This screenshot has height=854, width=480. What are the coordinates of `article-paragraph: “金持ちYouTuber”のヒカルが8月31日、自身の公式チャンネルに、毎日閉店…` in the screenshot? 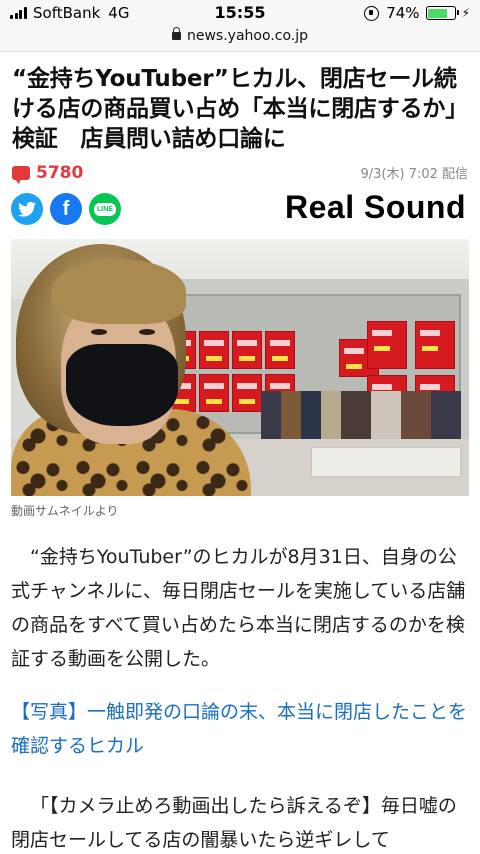 It's located at (238, 608).